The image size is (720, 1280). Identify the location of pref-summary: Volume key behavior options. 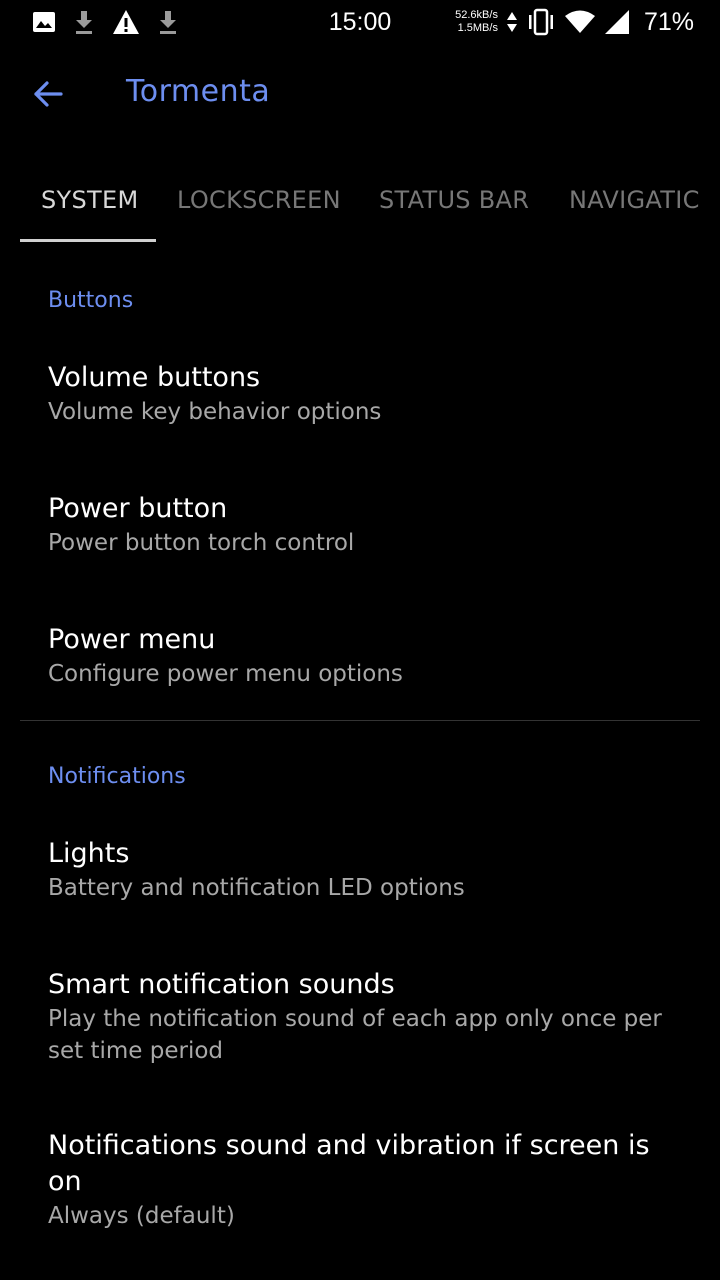
(215, 412).